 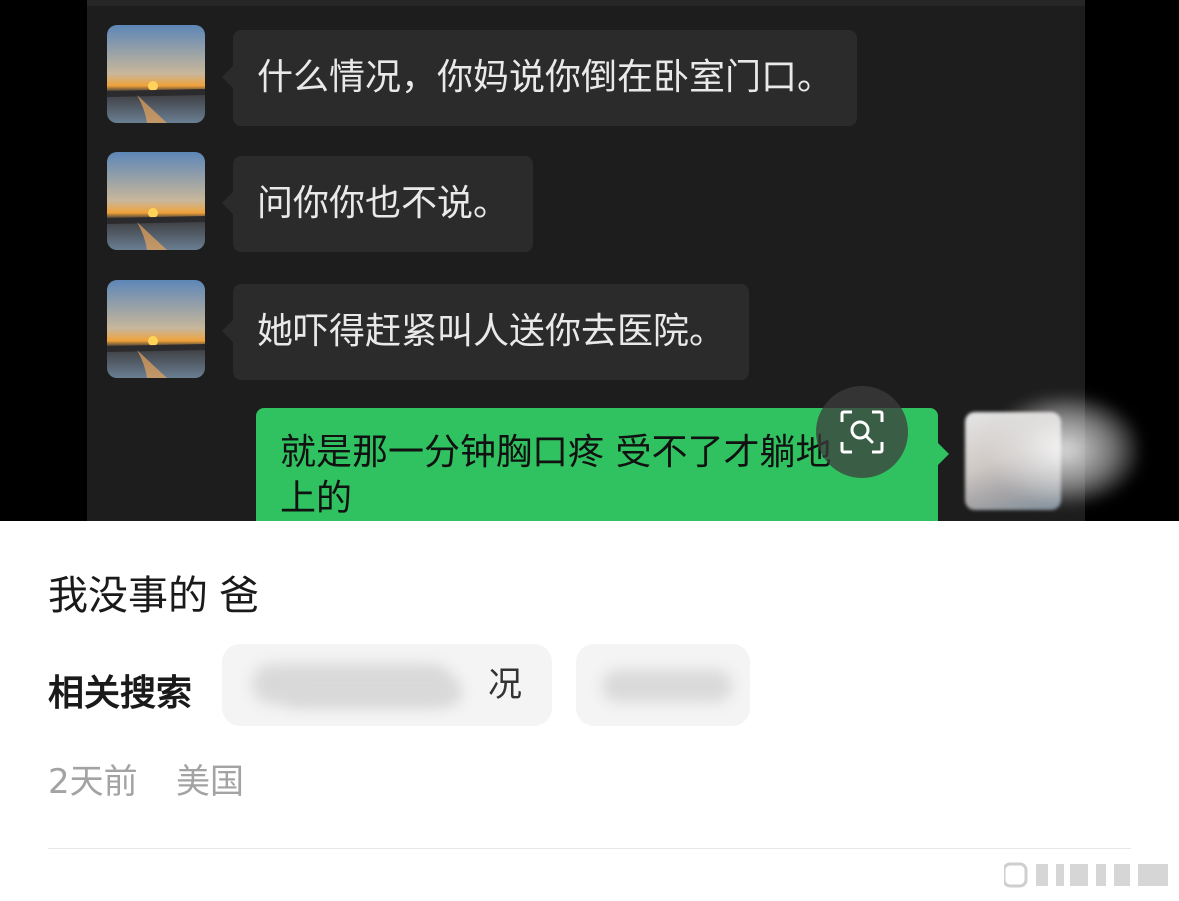 I want to click on message-bubble-left: 什么情况，你妈说你倒在卧室门口。, so click(x=539, y=78).